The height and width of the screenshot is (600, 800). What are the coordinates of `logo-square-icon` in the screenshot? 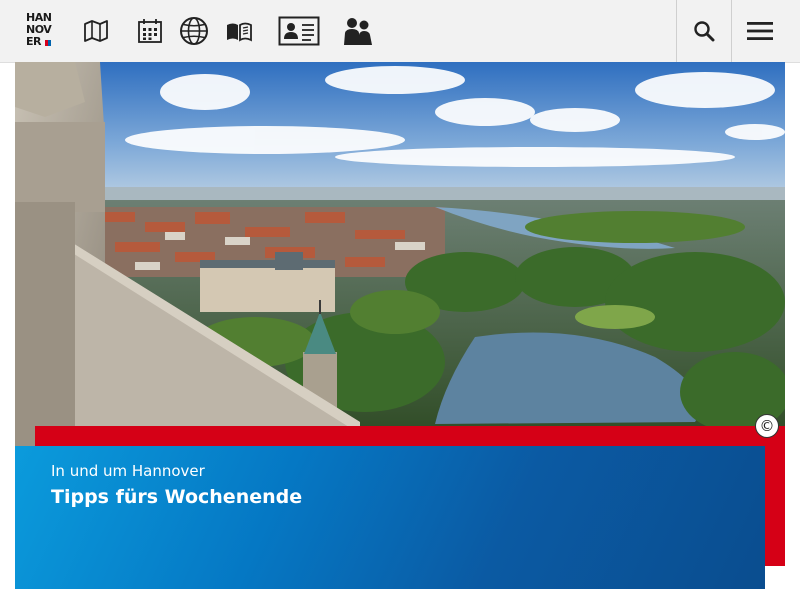 It's located at (48, 43).